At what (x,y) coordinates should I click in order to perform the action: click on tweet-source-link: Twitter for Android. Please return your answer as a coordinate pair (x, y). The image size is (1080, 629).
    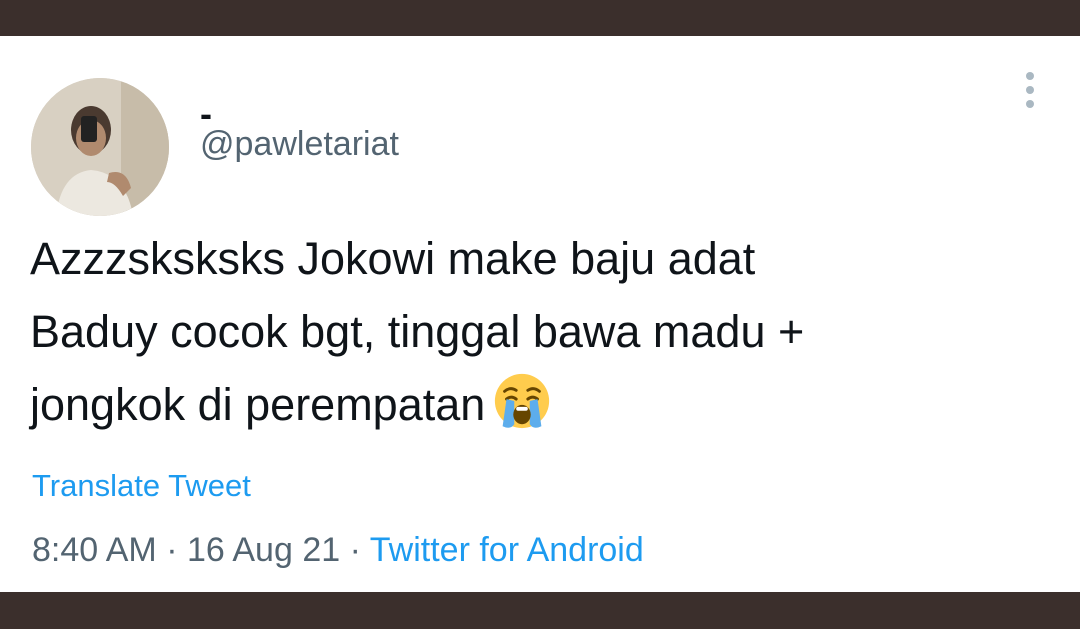
    Looking at the image, I should click on (507, 550).